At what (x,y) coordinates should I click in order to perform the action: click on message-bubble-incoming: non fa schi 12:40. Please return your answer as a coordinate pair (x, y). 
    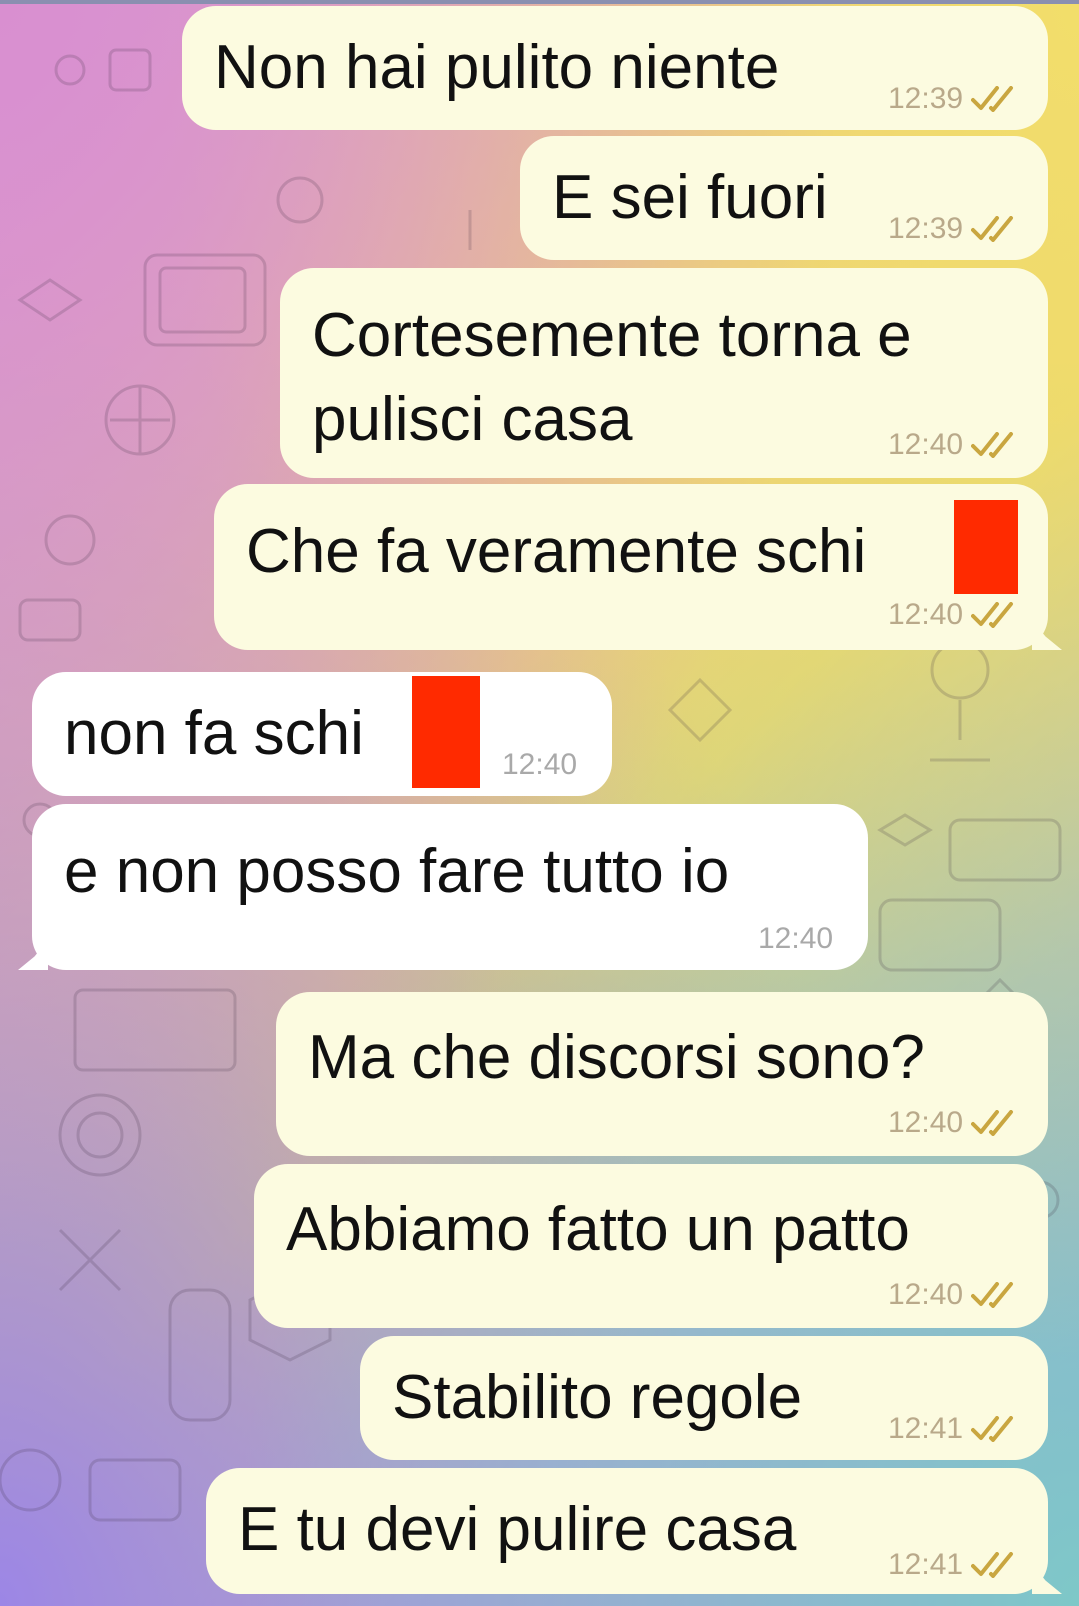
    Looking at the image, I should click on (322, 734).